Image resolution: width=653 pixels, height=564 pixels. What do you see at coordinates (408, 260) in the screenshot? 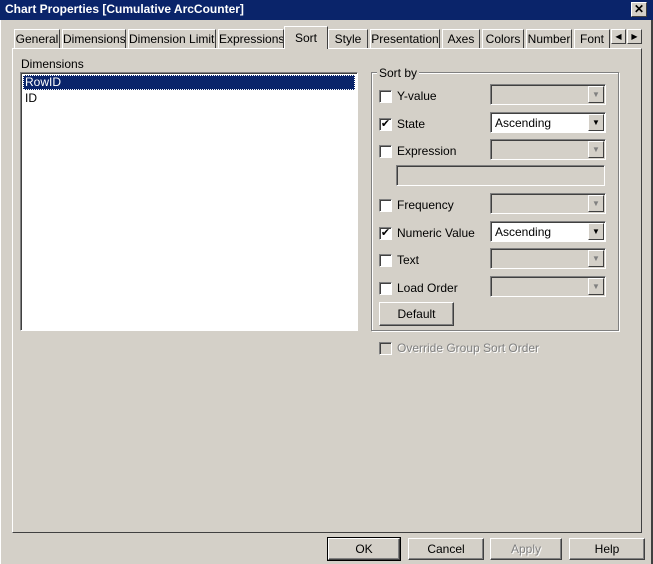
I see `text-label: Text` at bounding box center [408, 260].